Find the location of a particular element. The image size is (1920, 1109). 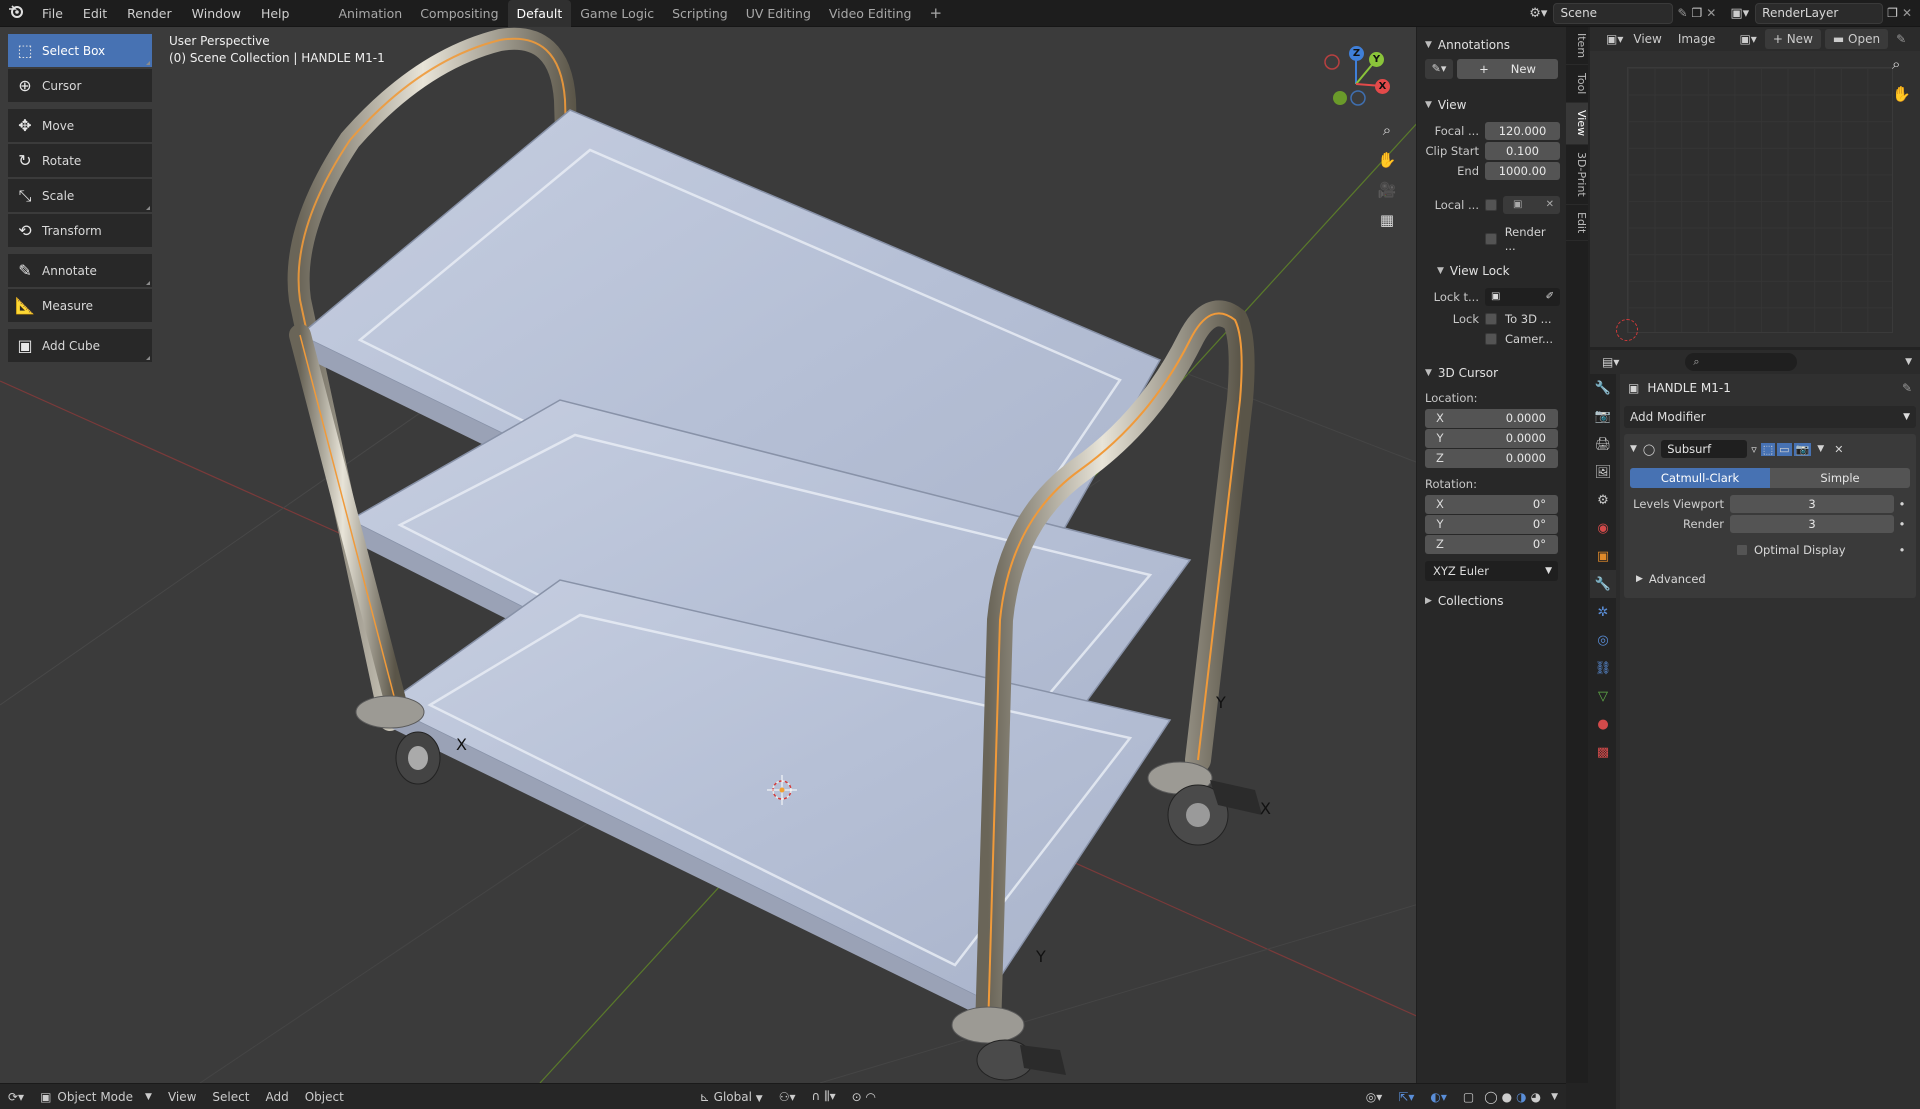

eyedropper-icon: ✐ is located at coordinates (1550, 297).